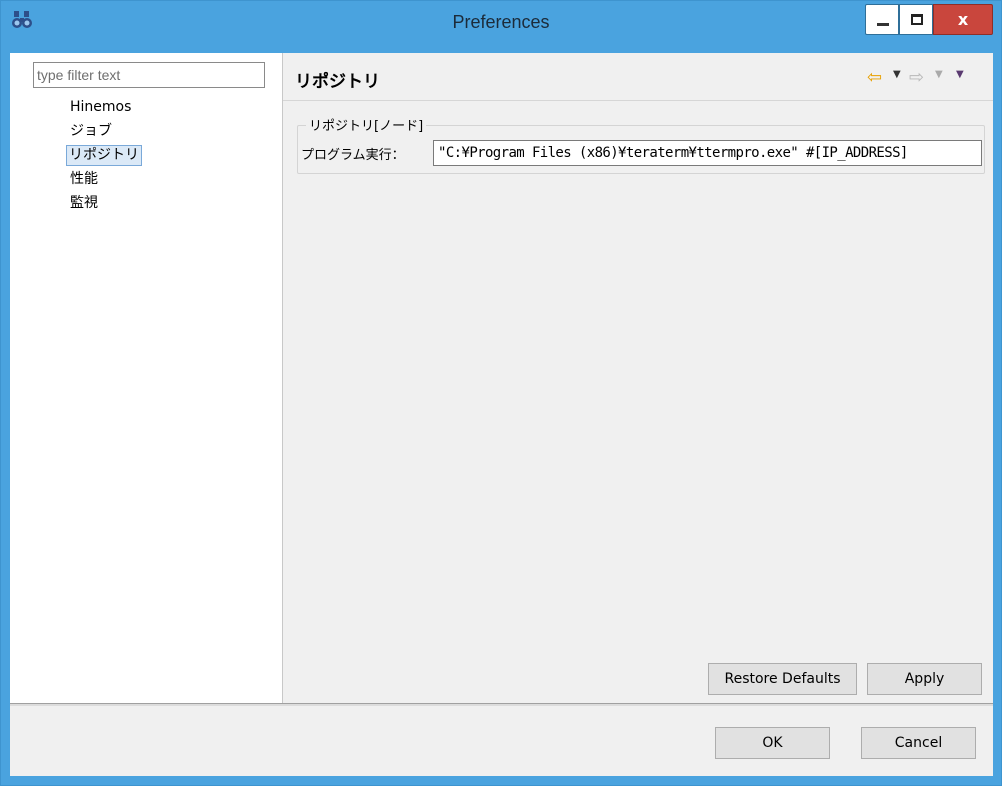  Describe the element at coordinates (772, 743) in the screenshot. I see `ok-button: OK` at that location.